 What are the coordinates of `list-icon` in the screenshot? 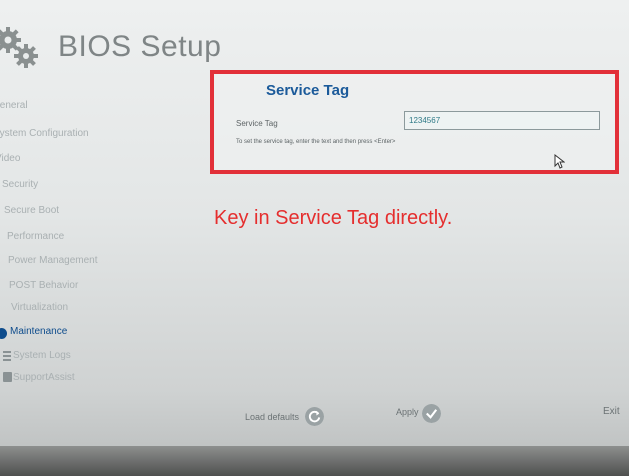 It's located at (7, 356).